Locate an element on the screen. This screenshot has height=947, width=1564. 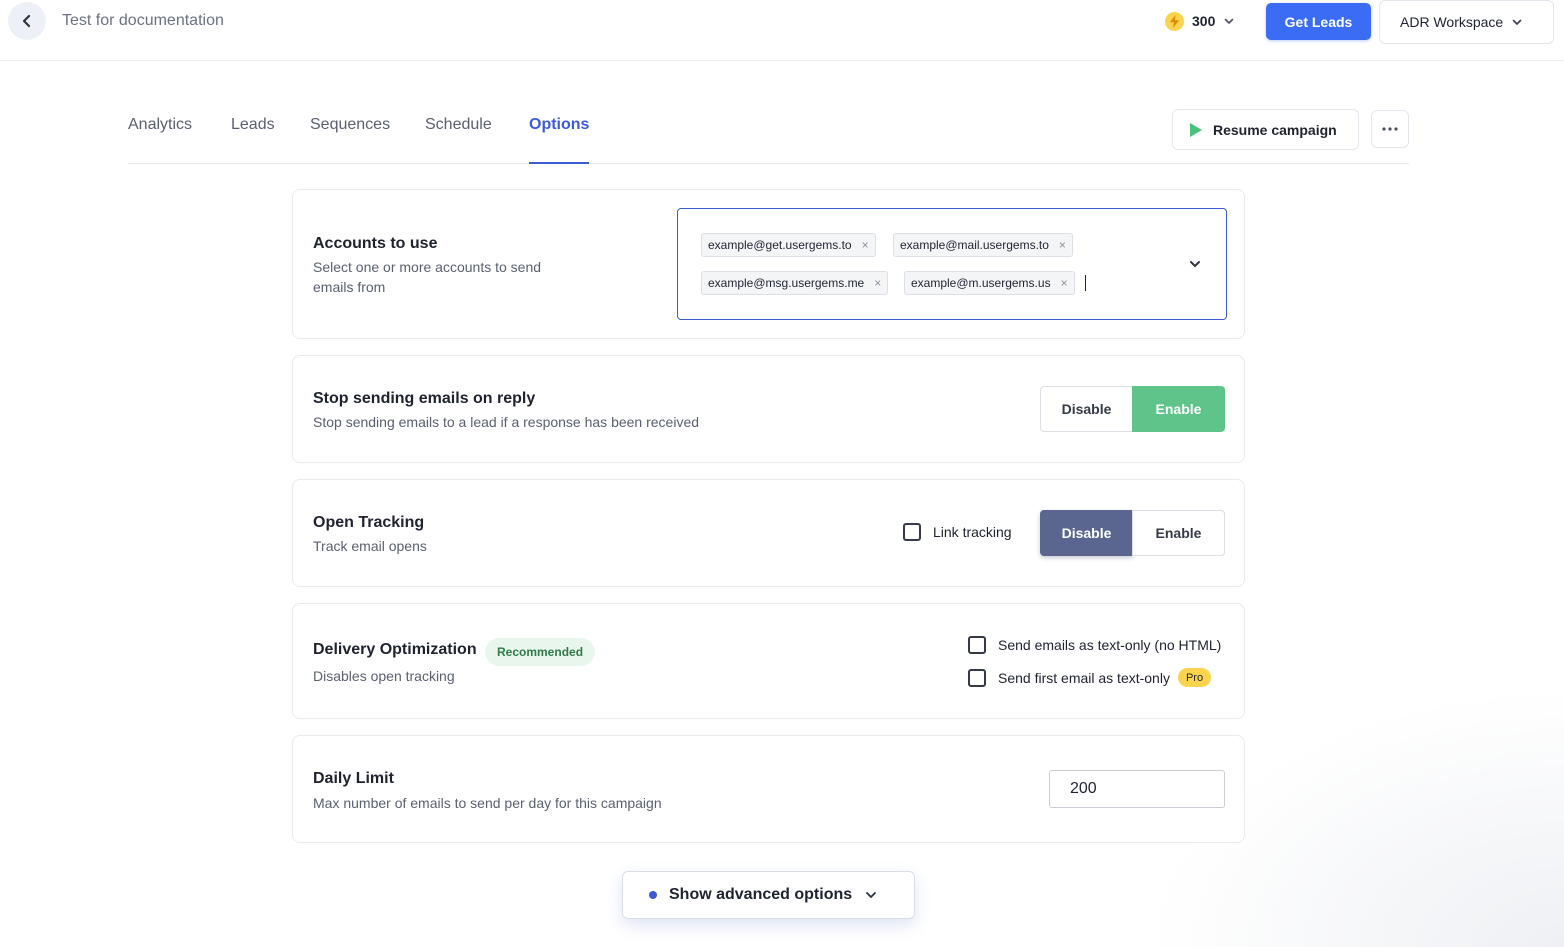
workspace-dropdown: ADR Workspace is located at coordinates (1466, 22).